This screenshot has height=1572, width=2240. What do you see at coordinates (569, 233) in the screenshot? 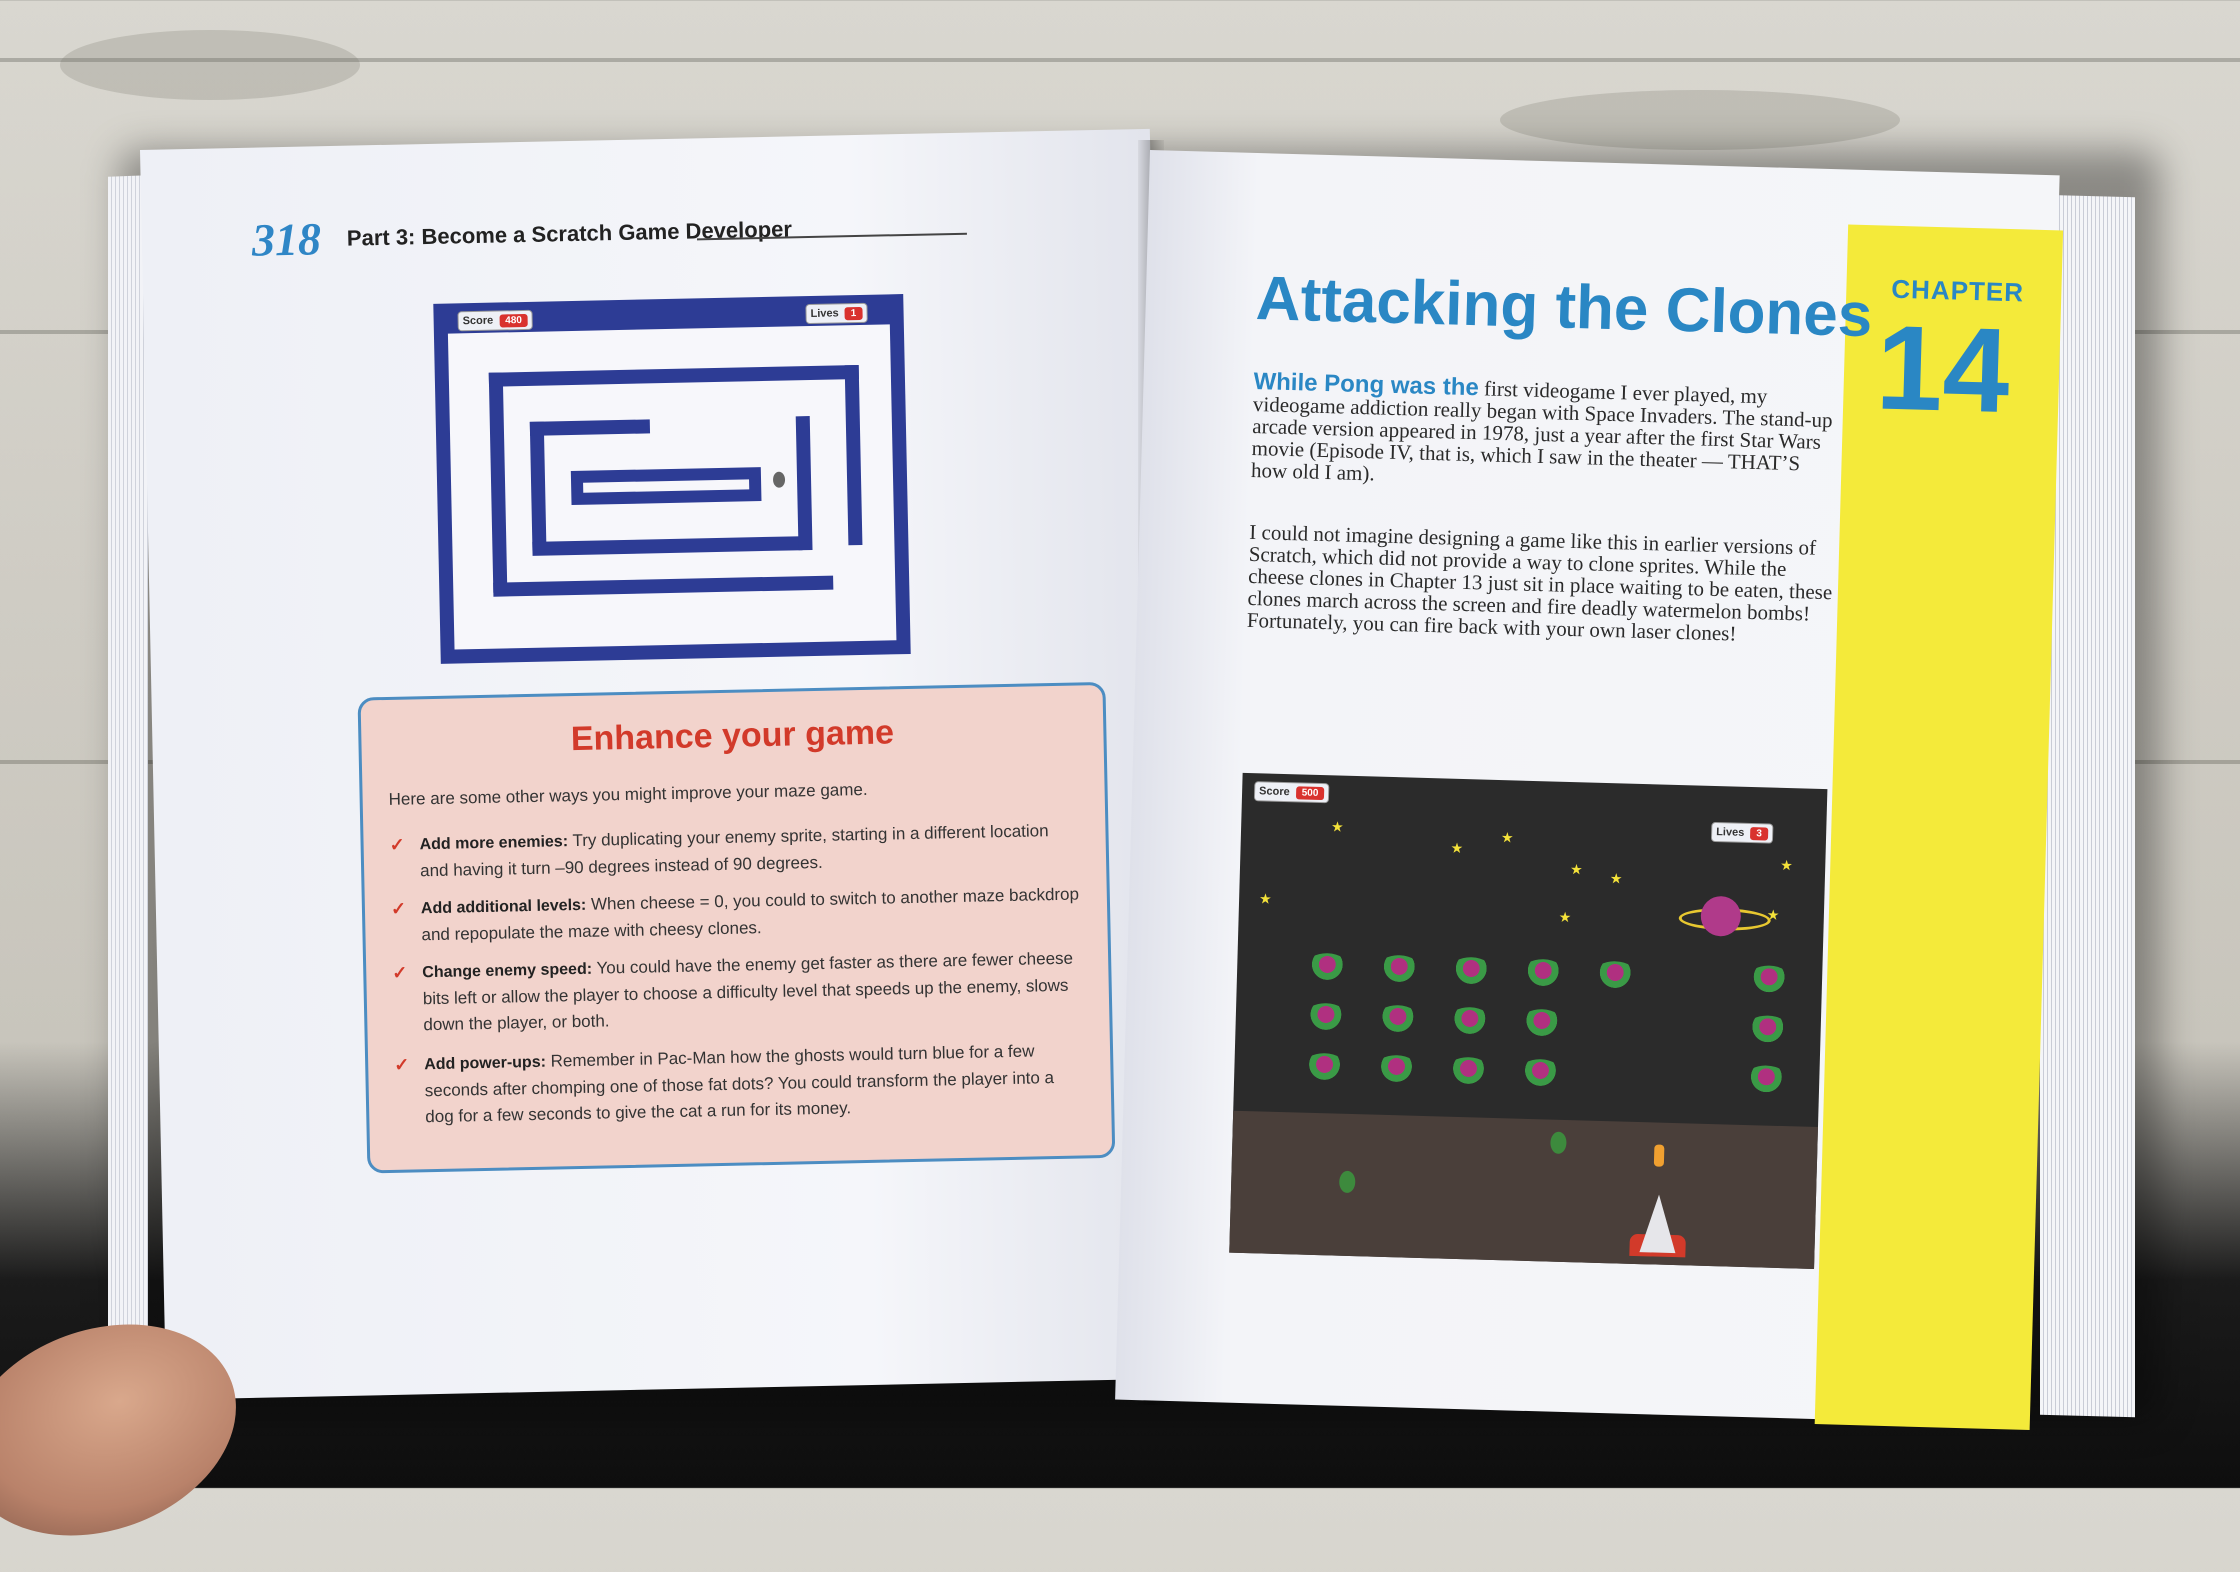
I see `running-head: Part 3: Become a Scratch Game Developer` at bounding box center [569, 233].